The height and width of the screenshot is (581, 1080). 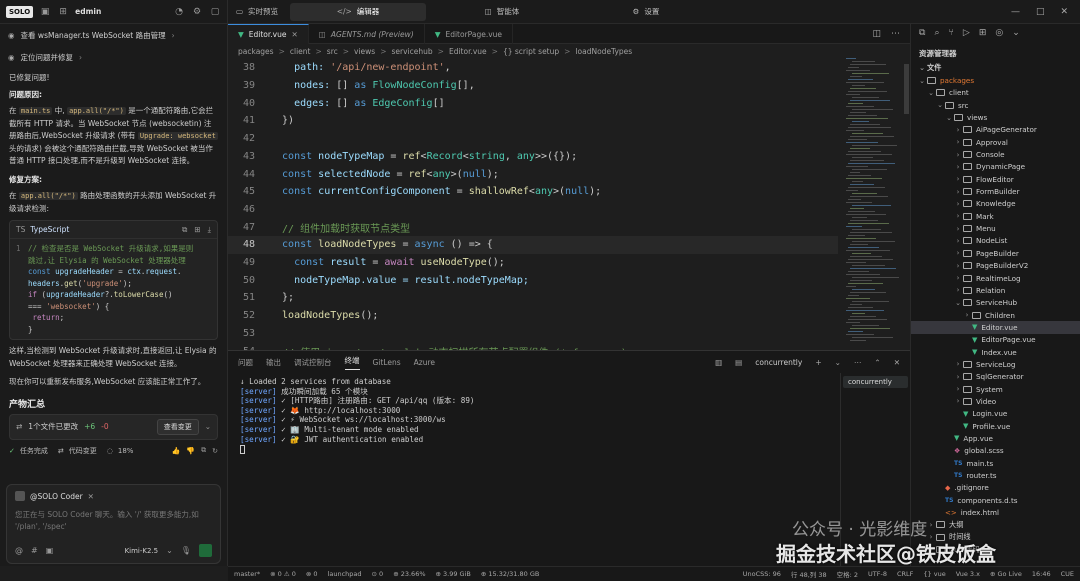 I want to click on code-line: 47 // 组件加载时获取节点类型, so click(x=533, y=227).